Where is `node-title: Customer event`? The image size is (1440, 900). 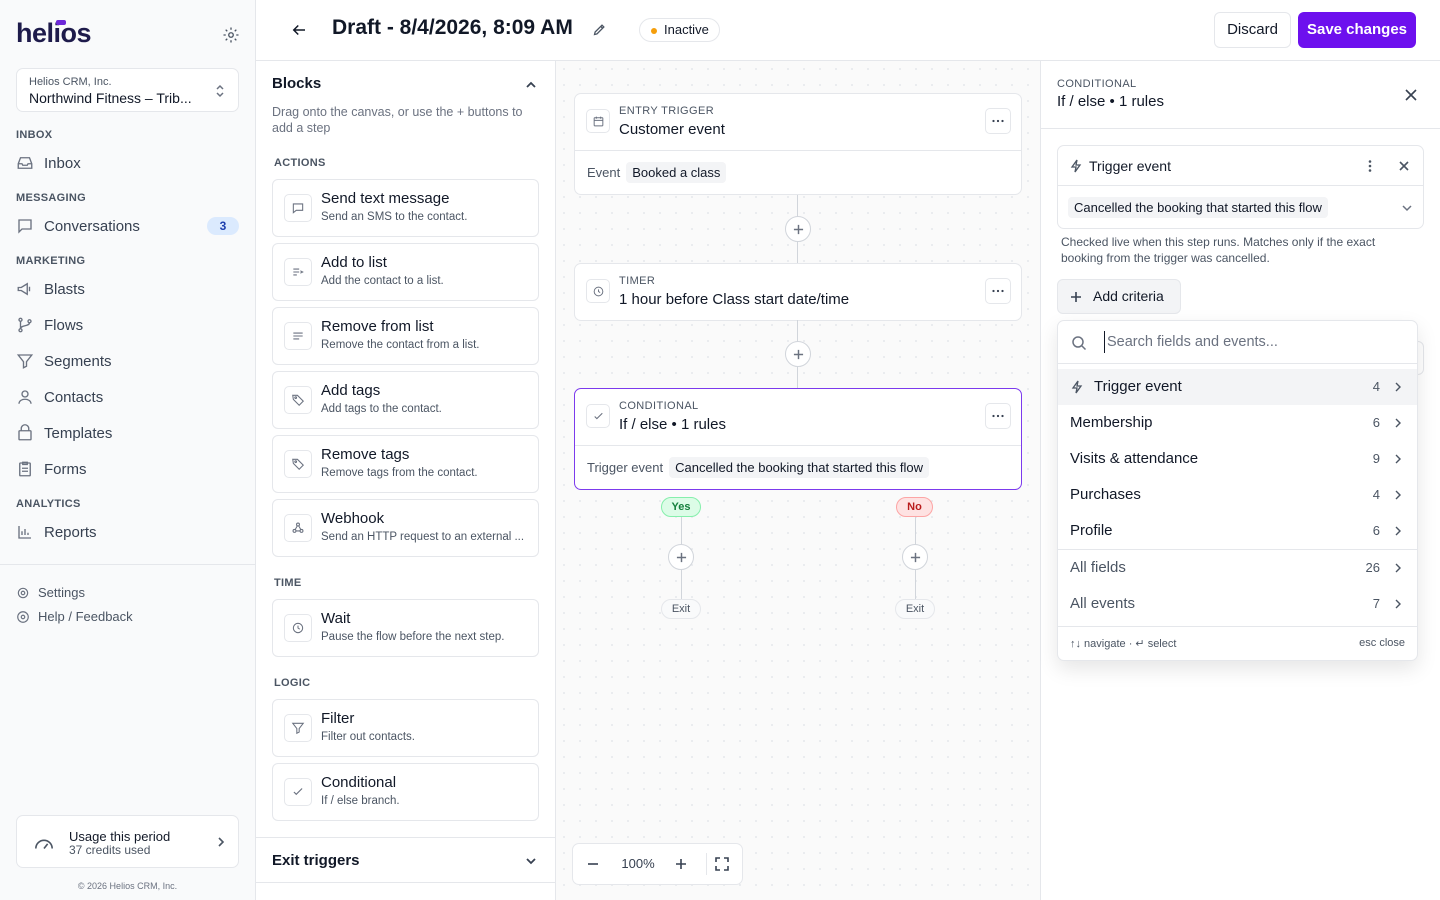
node-title: Customer event is located at coordinates (672, 129).